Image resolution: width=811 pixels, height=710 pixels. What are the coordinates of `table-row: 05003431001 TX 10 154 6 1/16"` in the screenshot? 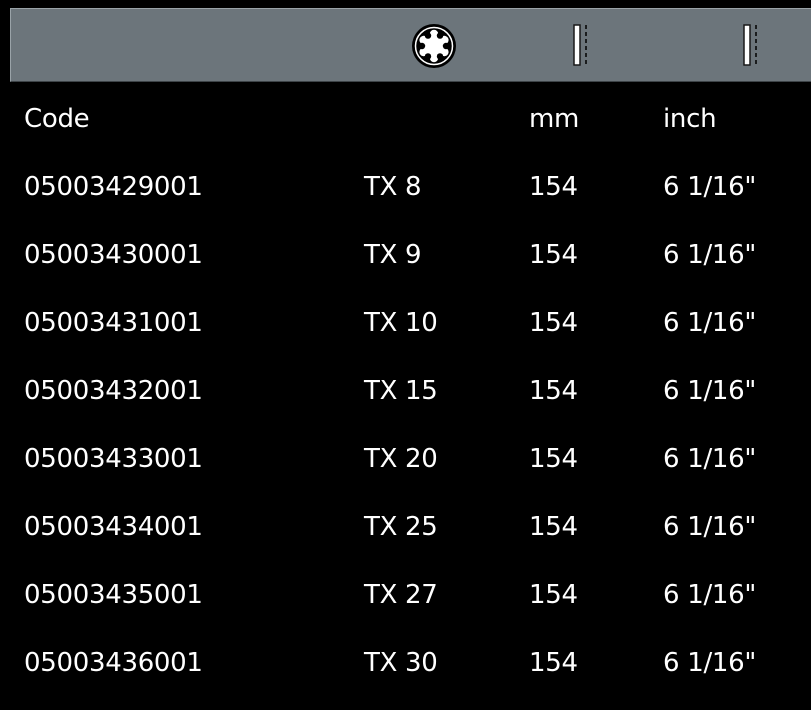 It's located at (405, 323).